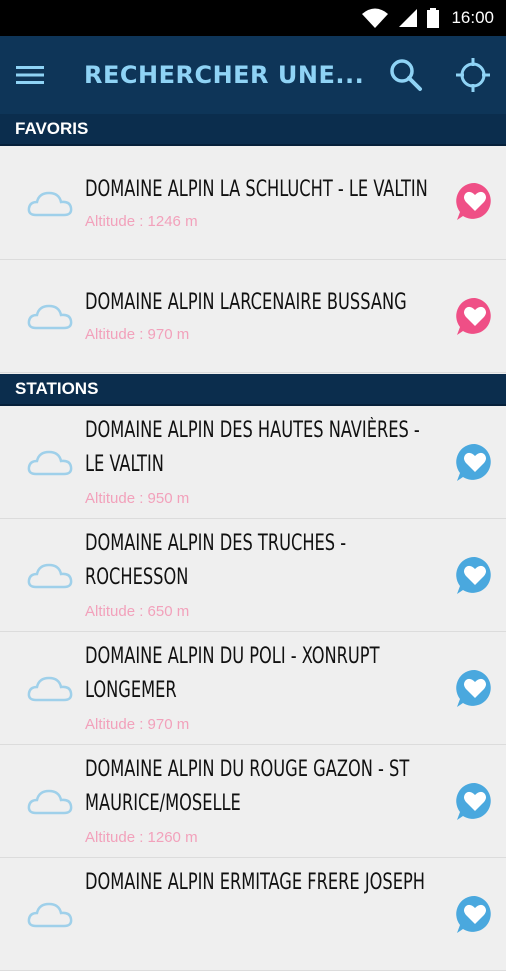 The height and width of the screenshot is (971, 506). Describe the element at coordinates (141, 837) in the screenshot. I see `station-altitude: Altitude : 1260 m` at that location.